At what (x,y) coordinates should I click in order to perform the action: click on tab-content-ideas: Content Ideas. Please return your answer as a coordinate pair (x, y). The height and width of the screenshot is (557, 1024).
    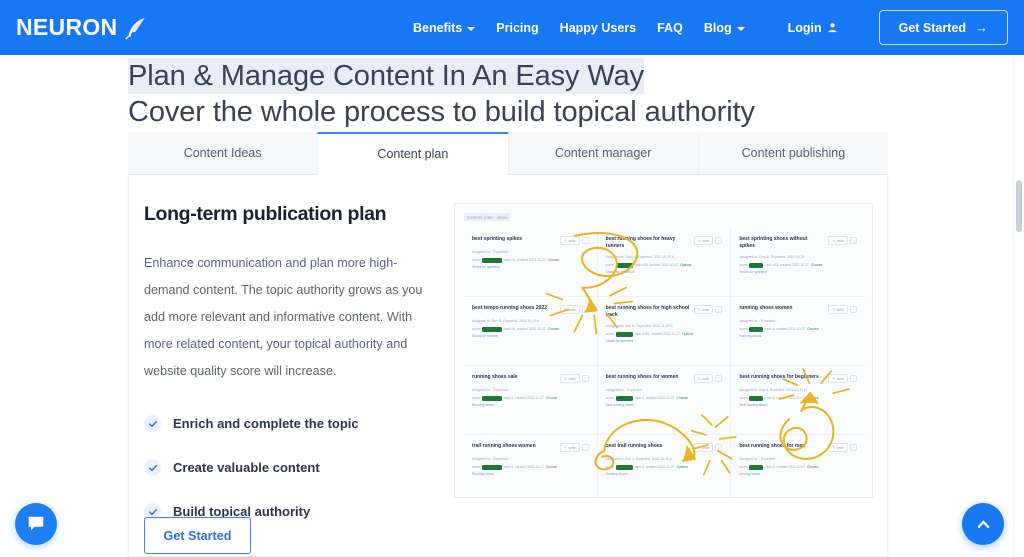
    Looking at the image, I should click on (223, 153).